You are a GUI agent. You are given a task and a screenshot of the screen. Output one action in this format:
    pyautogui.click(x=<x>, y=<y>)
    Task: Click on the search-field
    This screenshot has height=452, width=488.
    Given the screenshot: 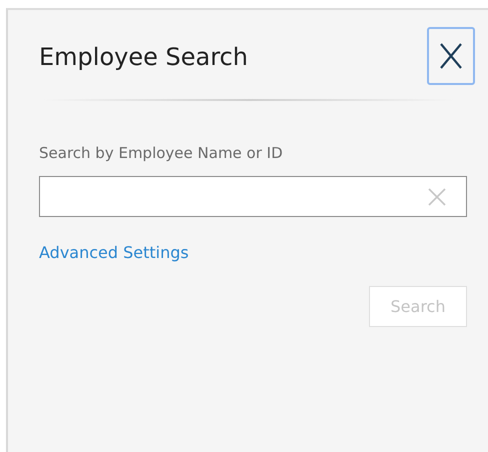 What is the action you would take?
    pyautogui.click(x=253, y=196)
    